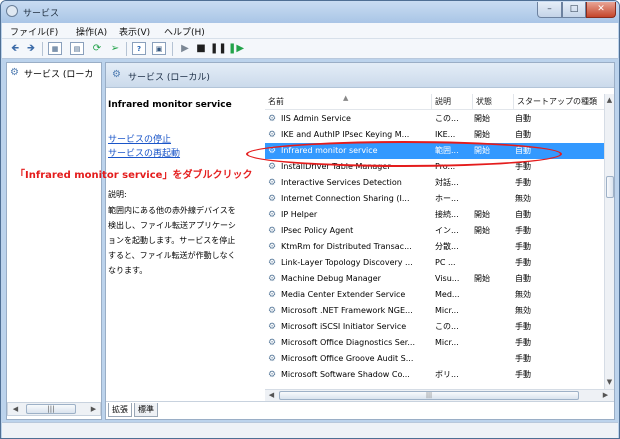 Image resolution: width=620 pixels, height=439 pixels. What do you see at coordinates (218, 48) in the screenshot?
I see `pause-service-icon: ❚❚` at bounding box center [218, 48].